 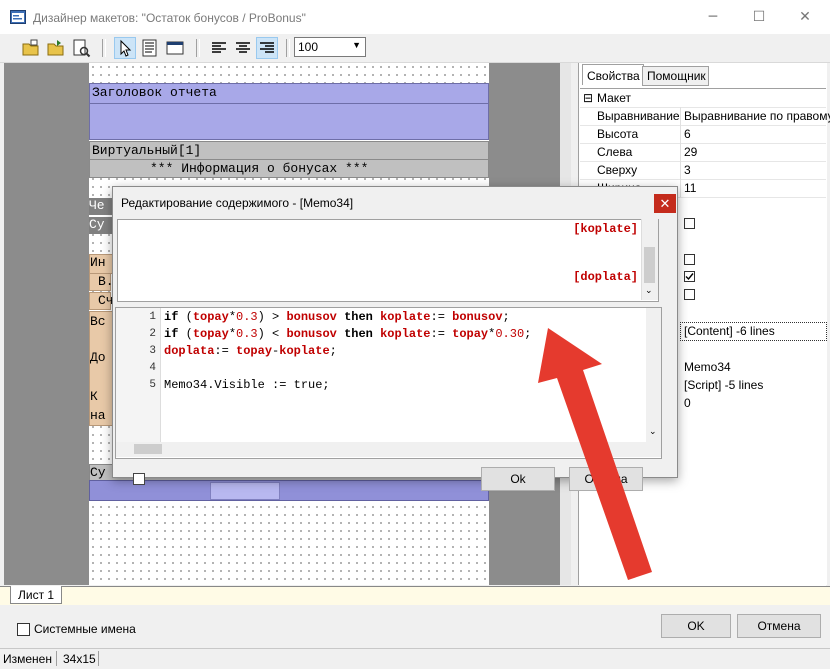 What do you see at coordinates (356, 45) in the screenshot?
I see `chevron-down-icon: ▼` at bounding box center [356, 45].